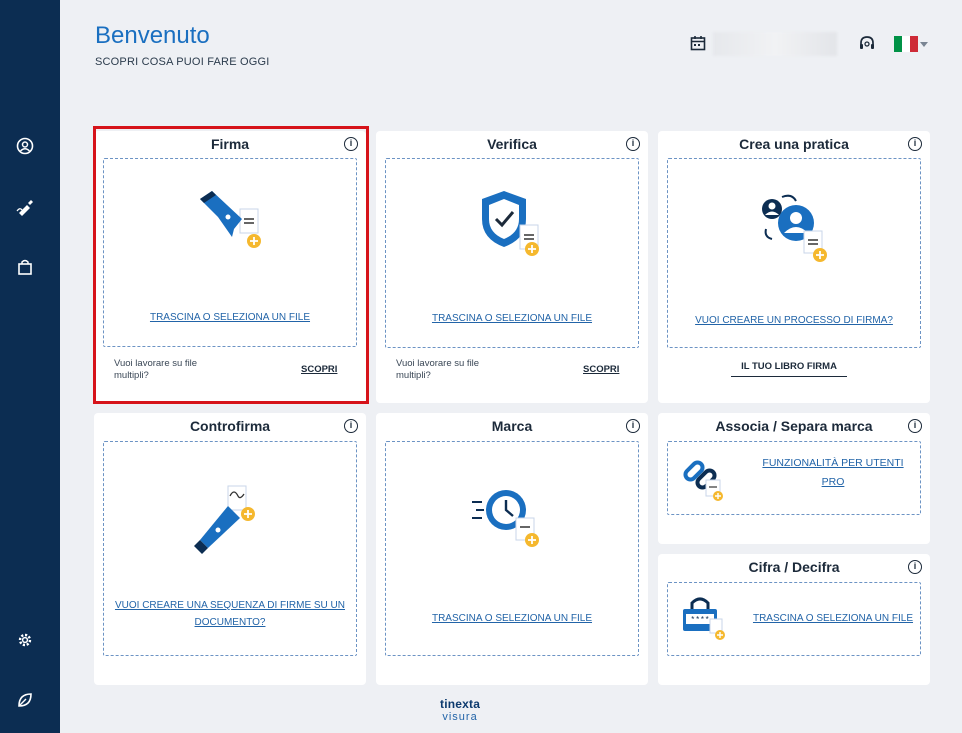 Image resolution: width=962 pixels, height=733 pixels. Describe the element at coordinates (438, 369) in the screenshot. I see `multi-file-text: Vuoi lavorare su file multipli?` at that location.